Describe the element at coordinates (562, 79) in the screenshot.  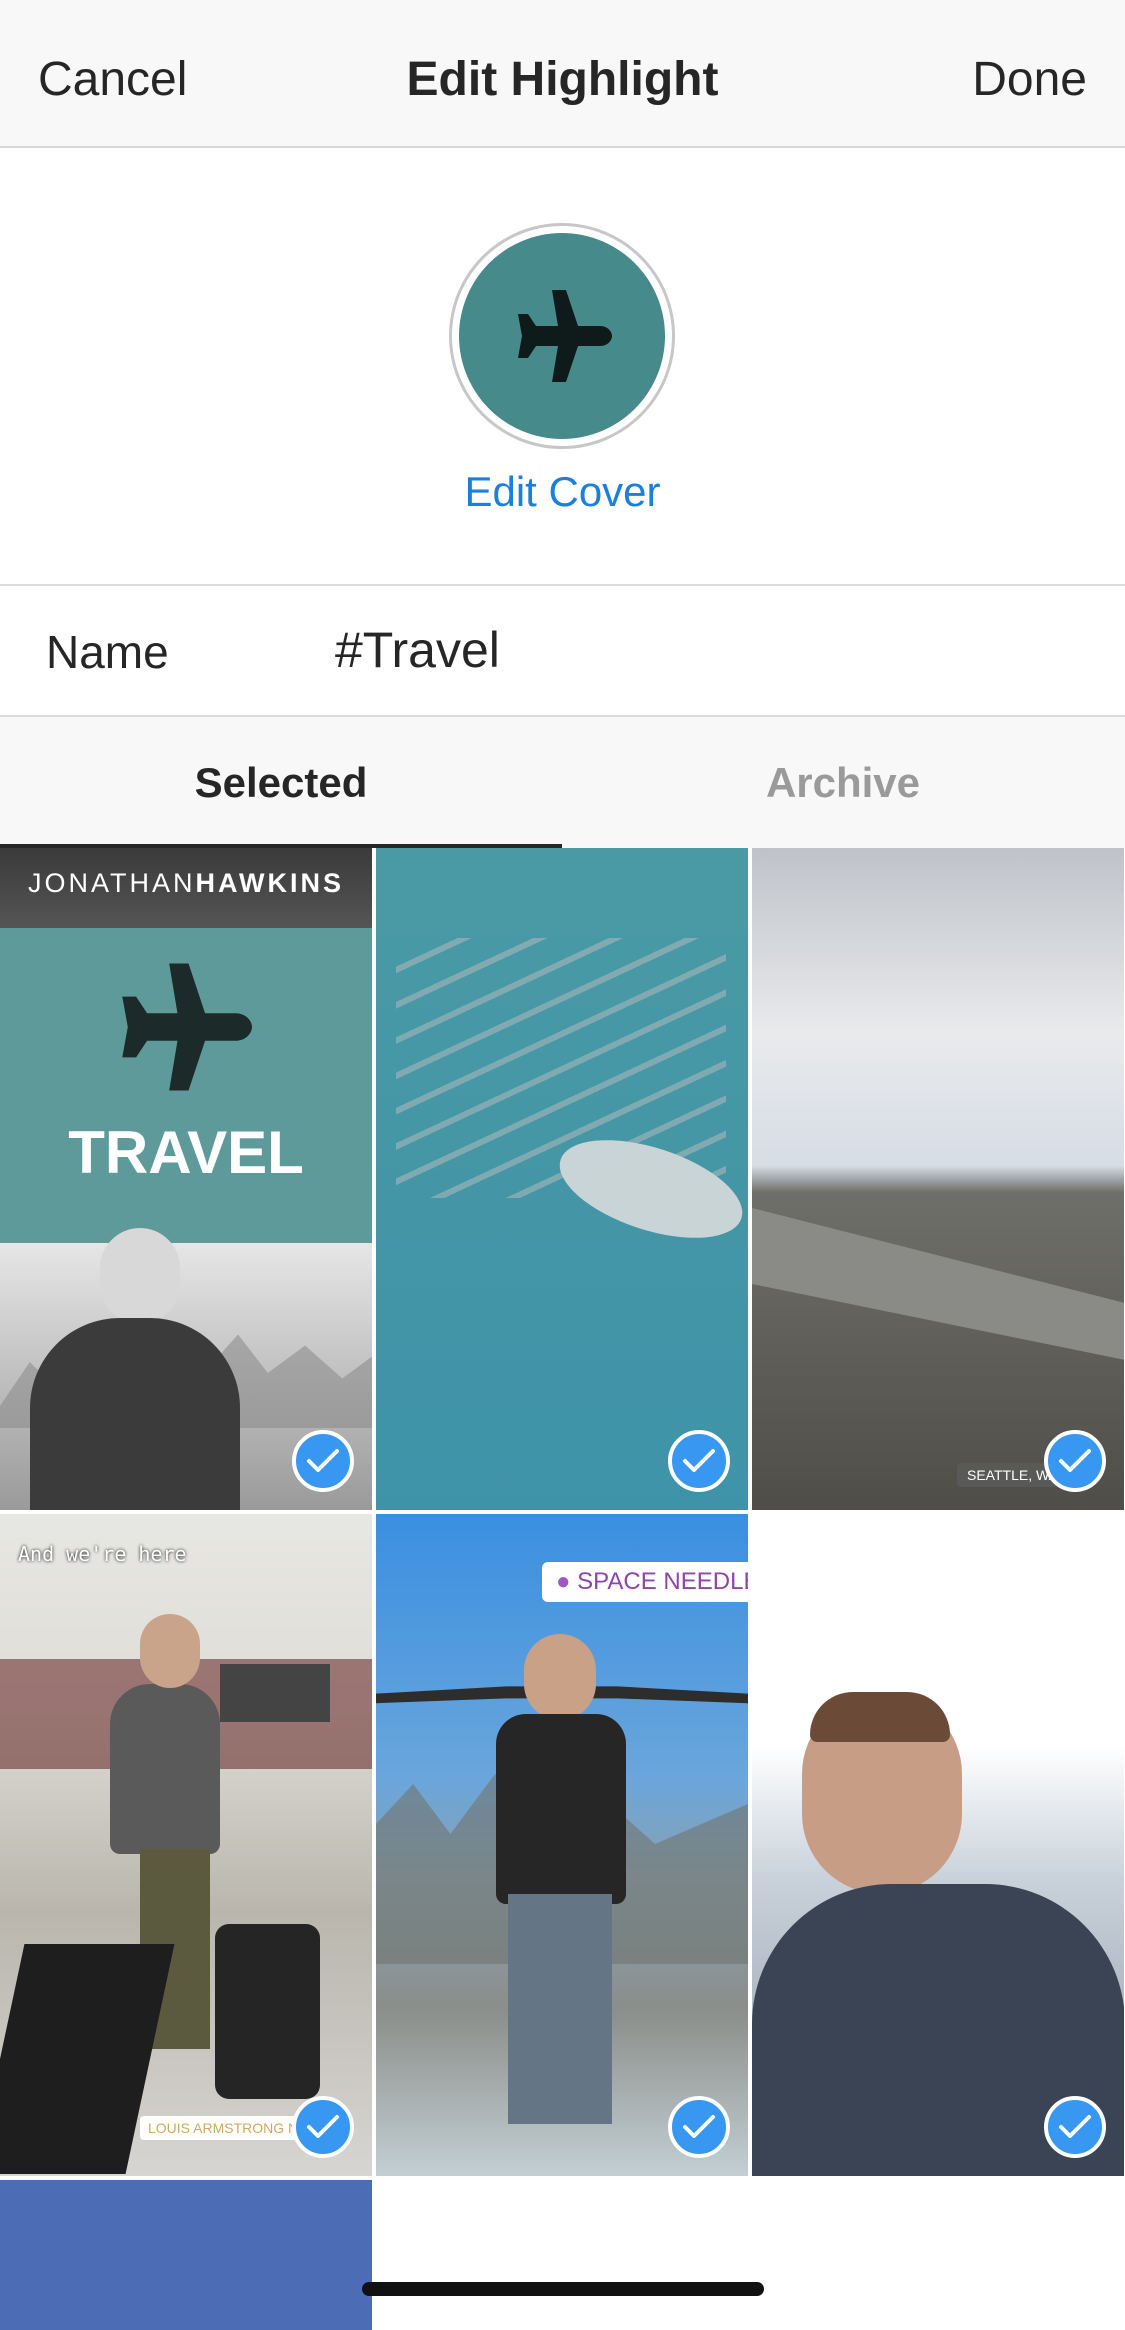
I see `page-title: Edit Highlight` at that location.